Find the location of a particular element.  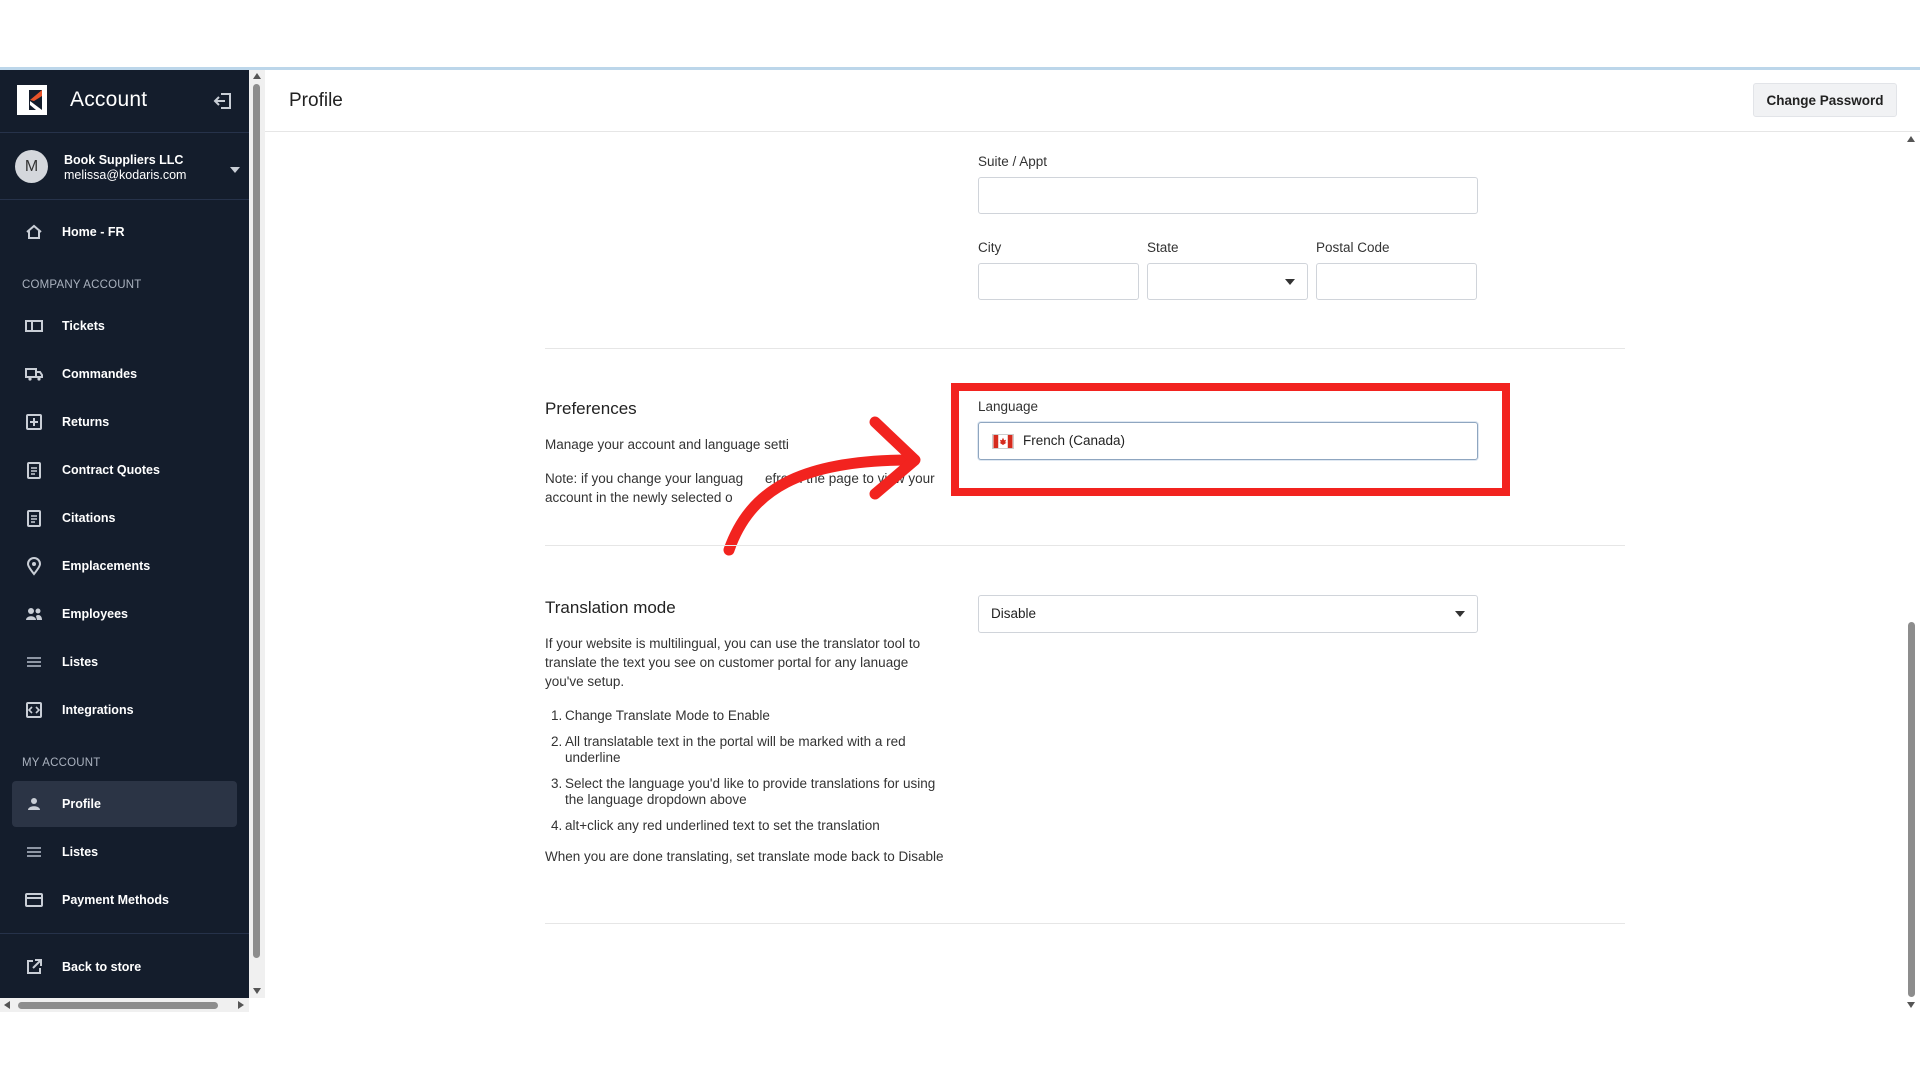

sidebar-scroll-thumb is located at coordinates (256, 521).